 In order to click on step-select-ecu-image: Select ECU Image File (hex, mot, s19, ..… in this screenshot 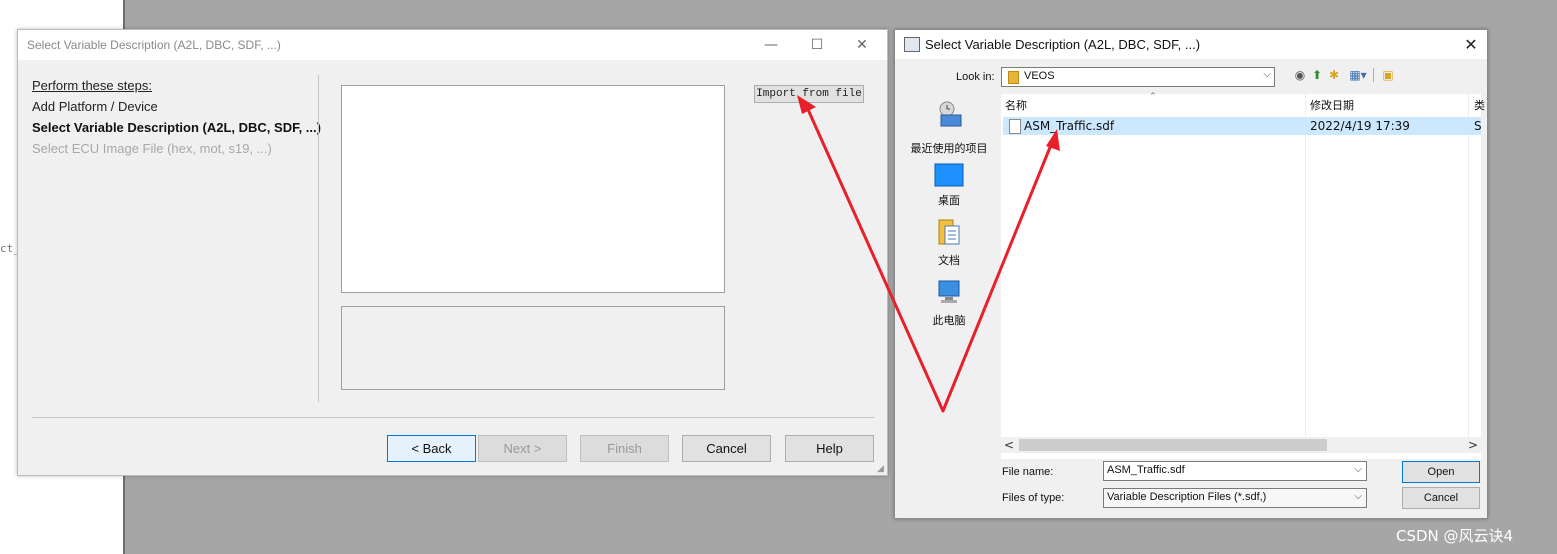, I will do `click(152, 148)`.